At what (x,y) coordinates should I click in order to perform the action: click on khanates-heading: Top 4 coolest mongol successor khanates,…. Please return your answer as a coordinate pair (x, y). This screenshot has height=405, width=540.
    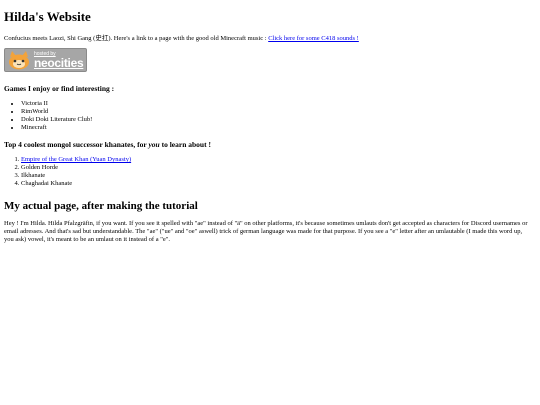
    Looking at the image, I should click on (270, 144).